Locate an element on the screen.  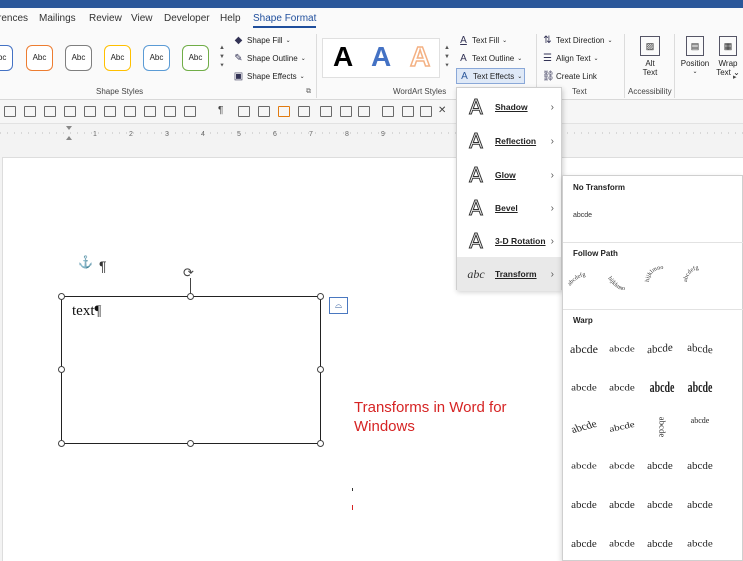
menu-item-bevel: A Bevel › is located at coordinates (509, 208).